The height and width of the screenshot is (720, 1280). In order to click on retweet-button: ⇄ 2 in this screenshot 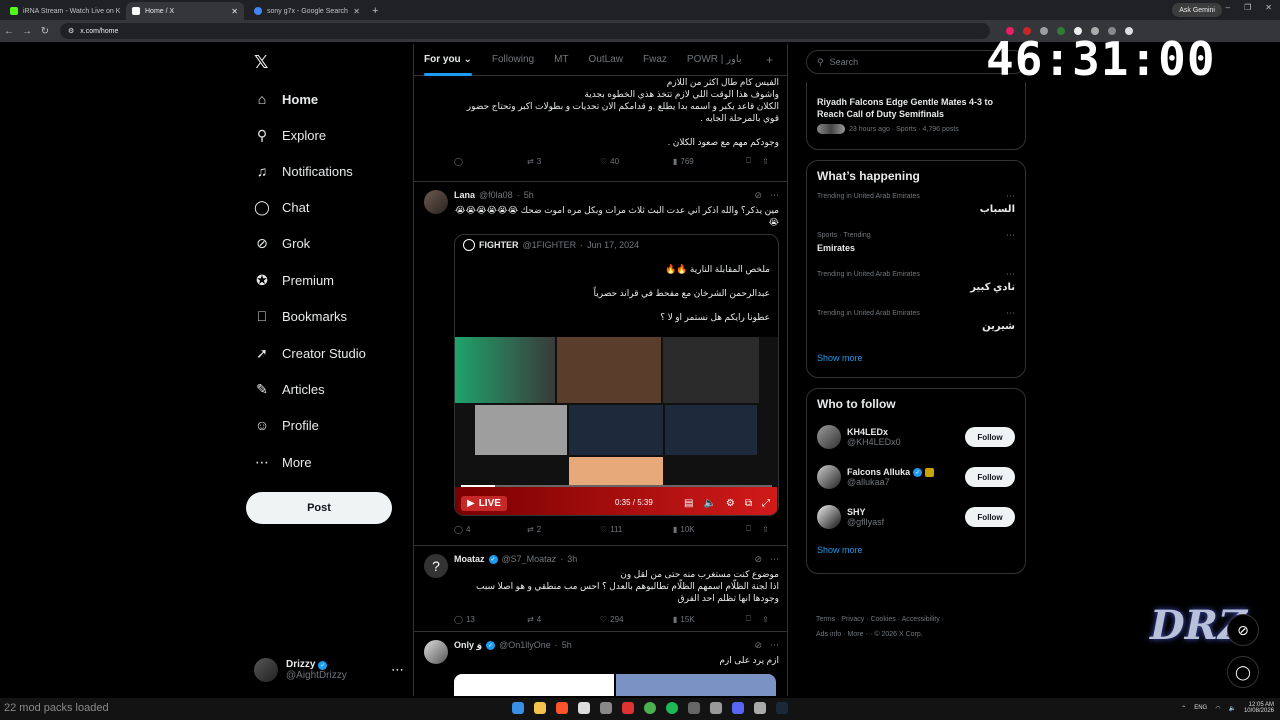, I will do `click(563, 529)`.